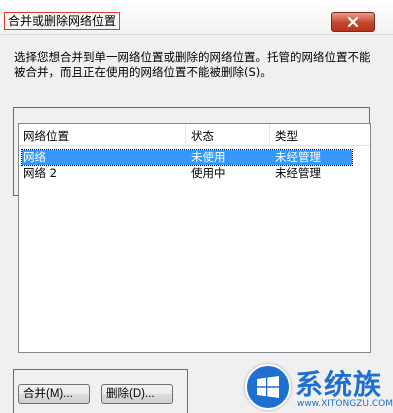 The image size is (393, 413). I want to click on list-row: 网络 未使用 未经管理, so click(187, 157).